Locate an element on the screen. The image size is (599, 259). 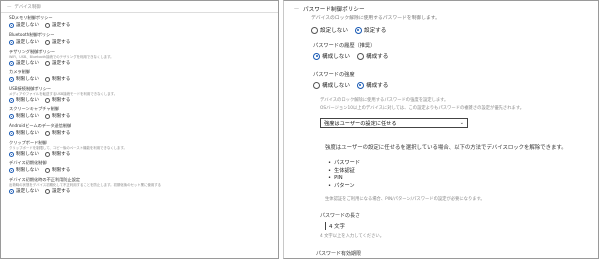
setting-title: Androidビームのデータ送信制御 is located at coordinates (40, 125).